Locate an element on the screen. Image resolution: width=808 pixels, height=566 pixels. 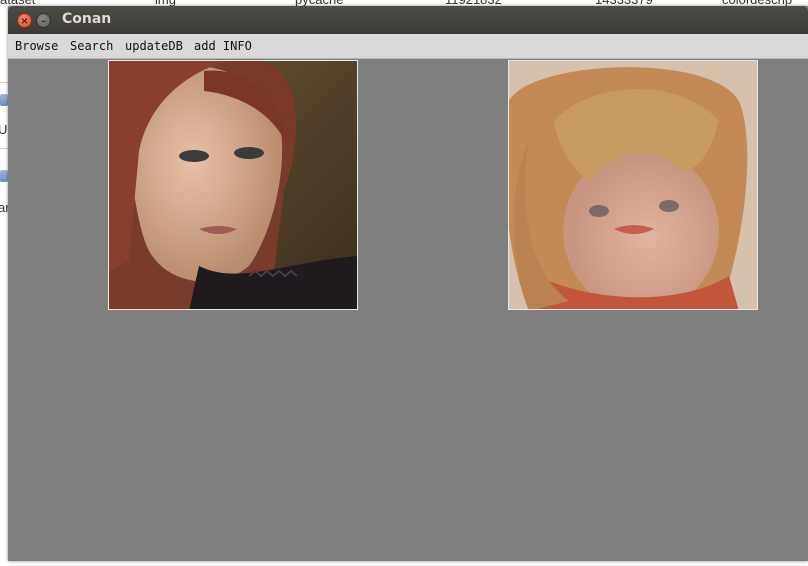
bg-letter: U is located at coordinates (4, 129).